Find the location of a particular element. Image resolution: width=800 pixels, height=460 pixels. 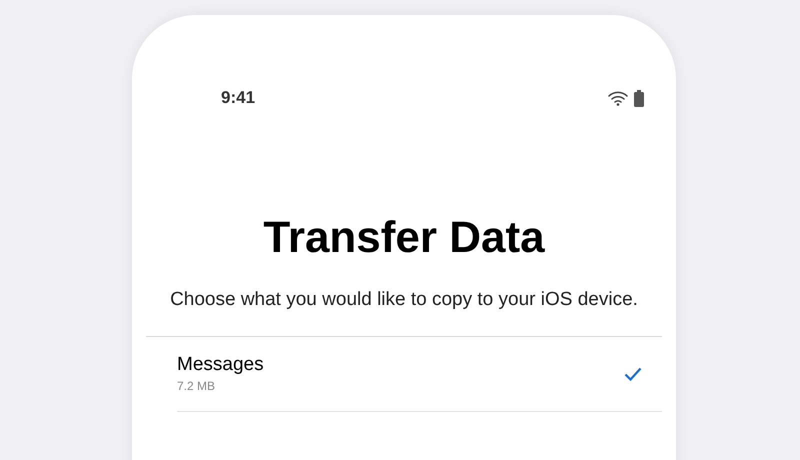

battery-icon is located at coordinates (639, 98).